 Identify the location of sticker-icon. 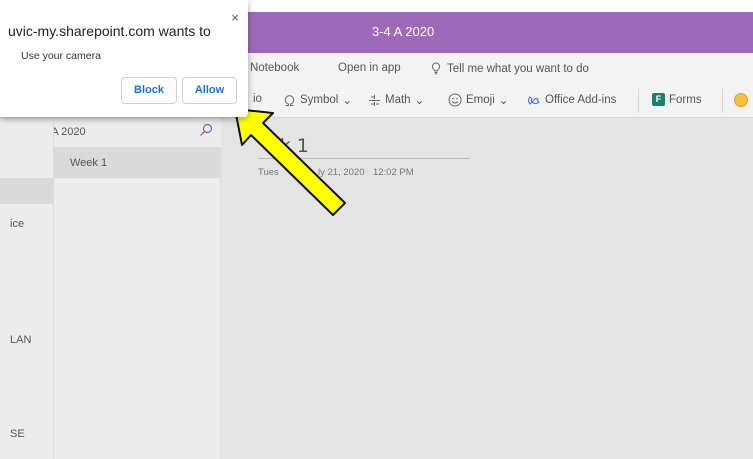
(741, 100).